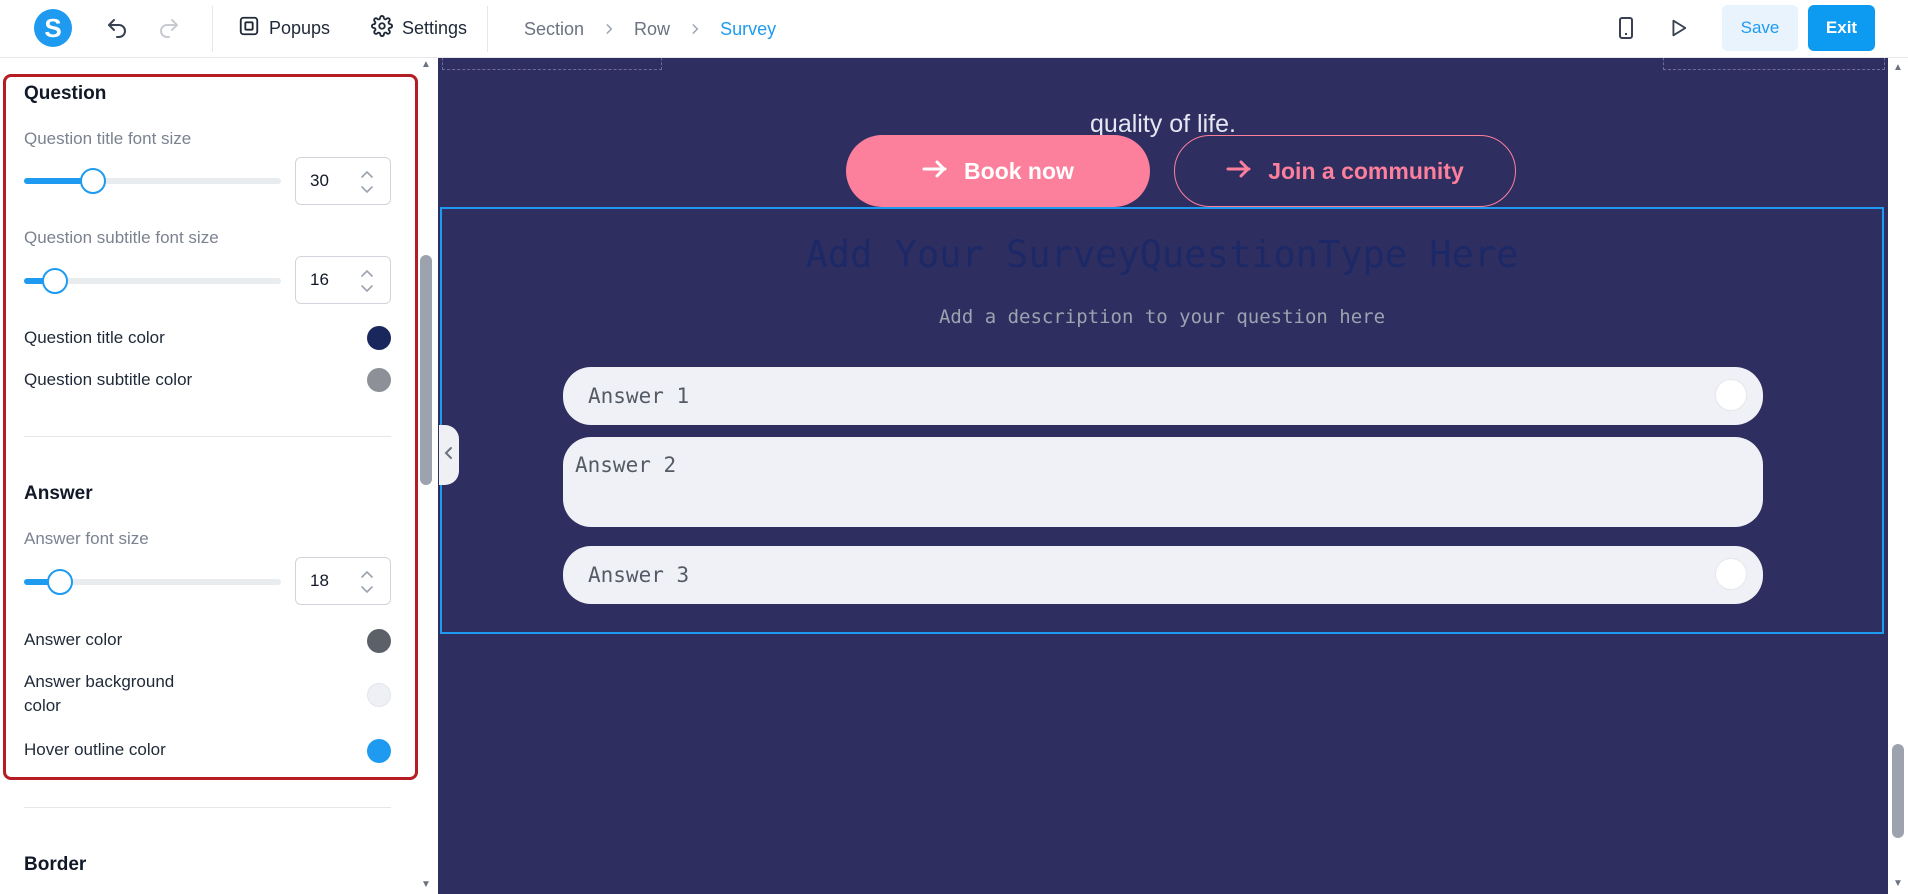  What do you see at coordinates (435, 27) in the screenshot?
I see `settings-label: Settings` at bounding box center [435, 27].